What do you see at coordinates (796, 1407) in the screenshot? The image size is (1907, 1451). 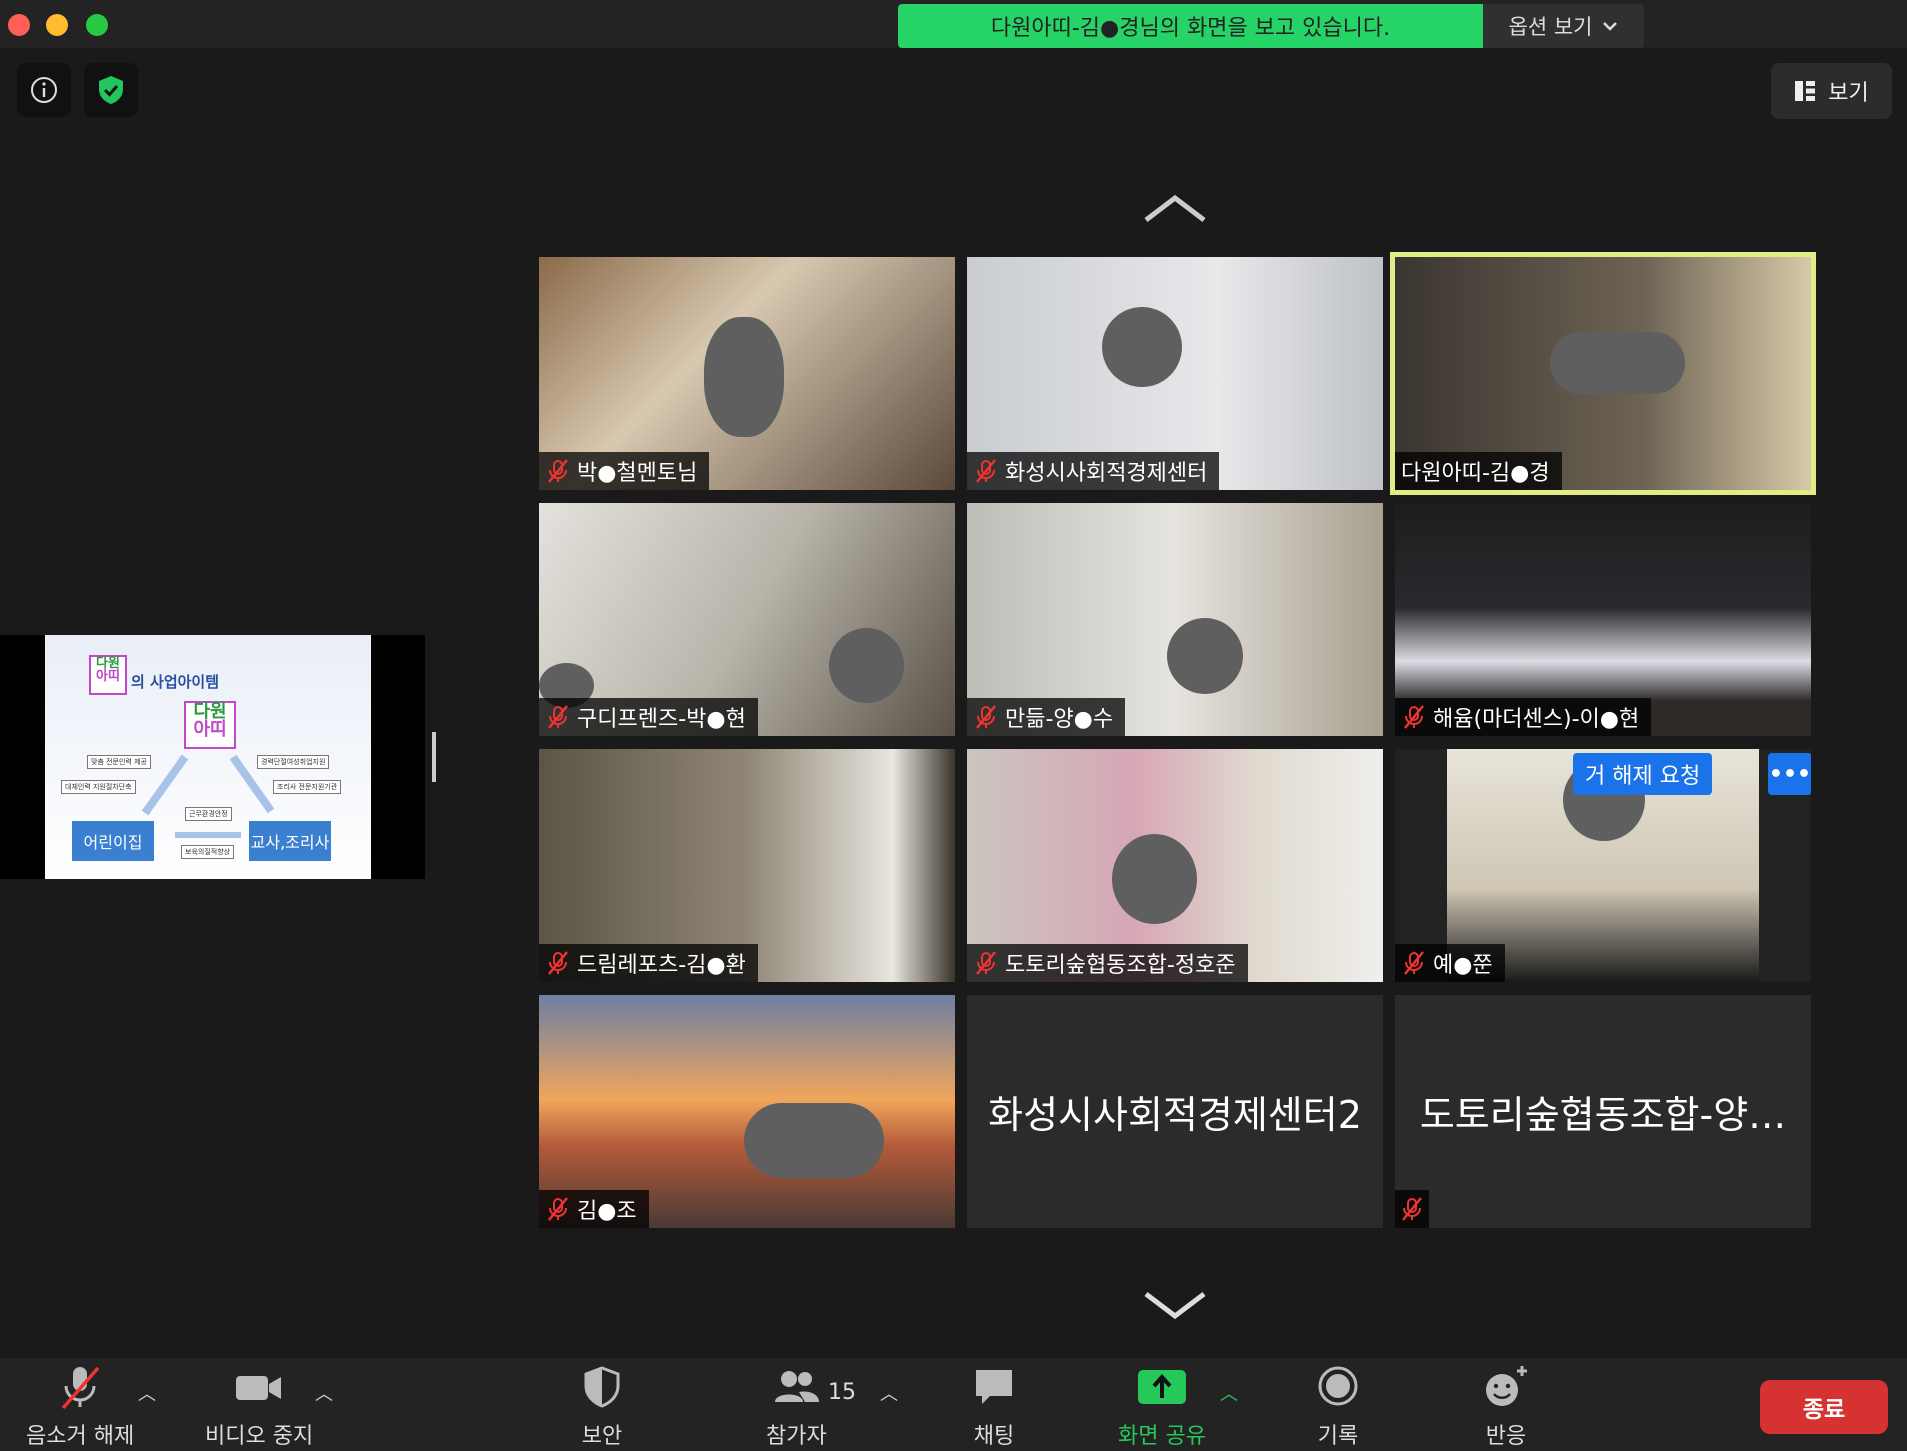 I see `participants-button: 참가자` at bounding box center [796, 1407].